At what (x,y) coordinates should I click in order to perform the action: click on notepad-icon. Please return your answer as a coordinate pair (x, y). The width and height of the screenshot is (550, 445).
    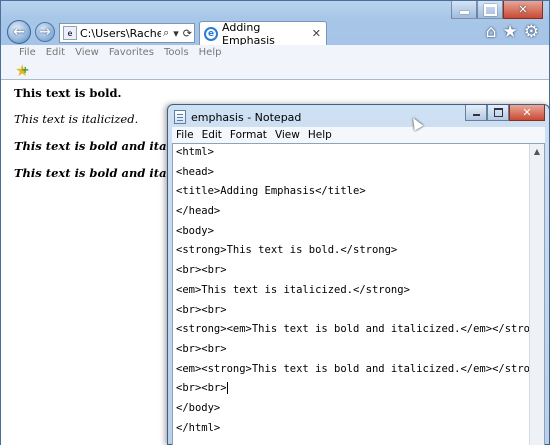
    Looking at the image, I should click on (180, 117).